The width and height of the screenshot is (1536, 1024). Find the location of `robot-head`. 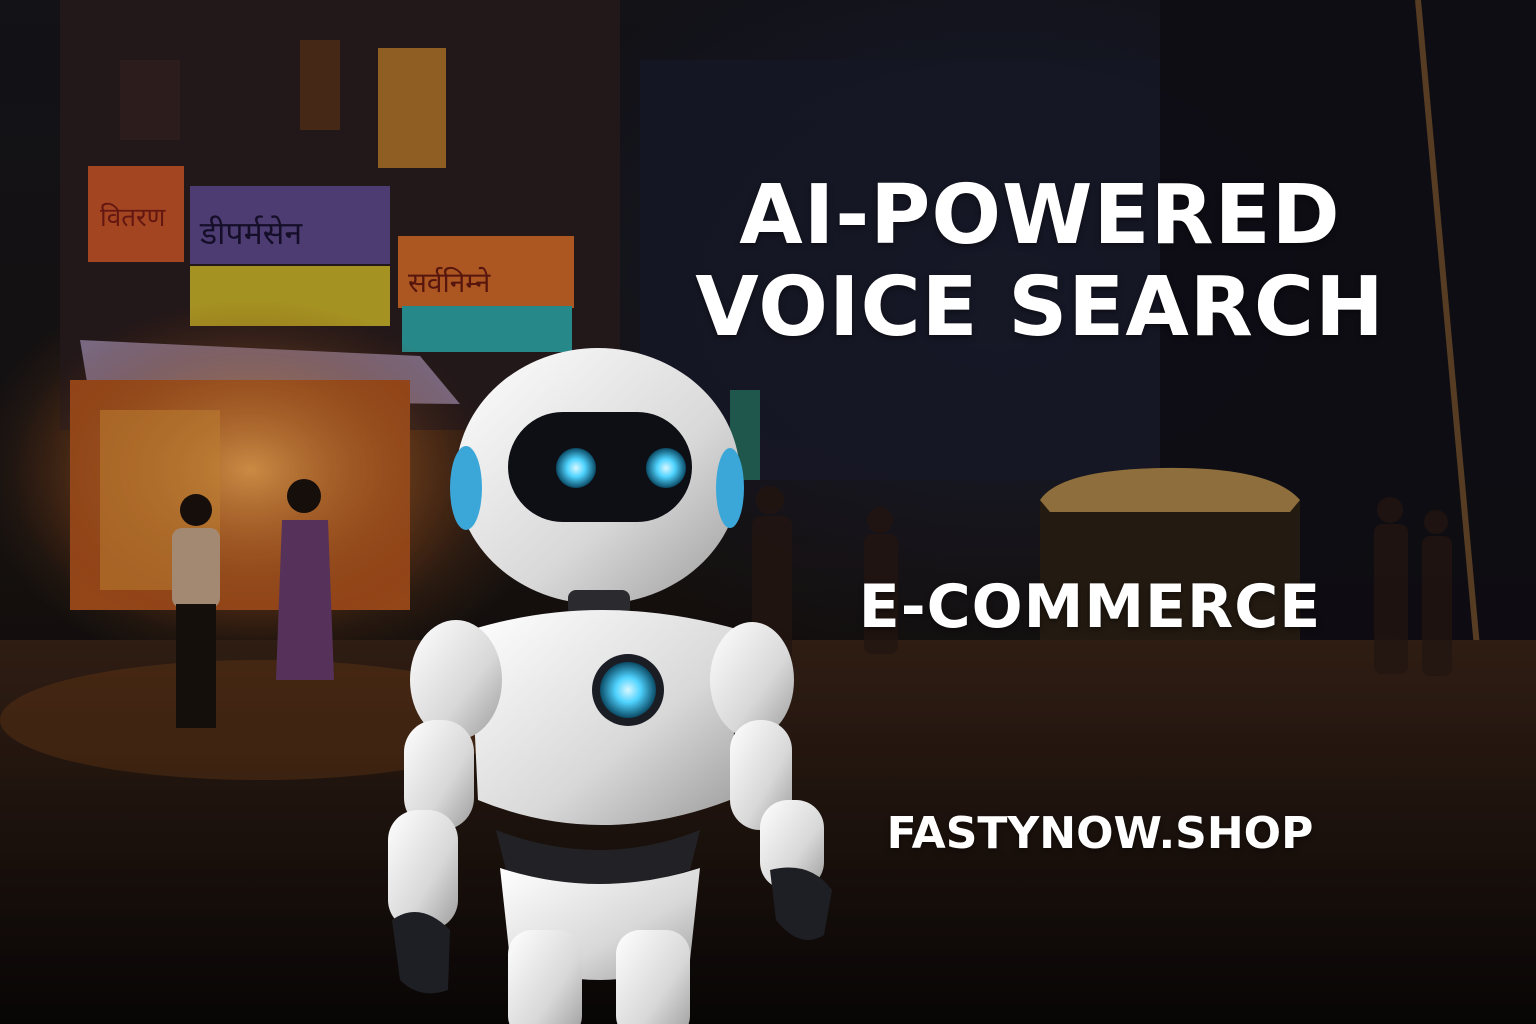

robot-head is located at coordinates (597, 476).